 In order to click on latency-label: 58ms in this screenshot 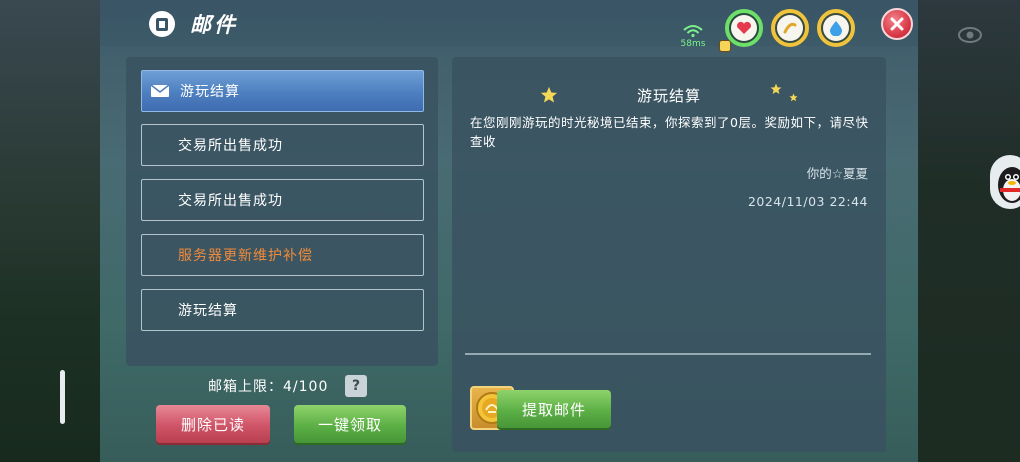, I will do `click(693, 44)`.